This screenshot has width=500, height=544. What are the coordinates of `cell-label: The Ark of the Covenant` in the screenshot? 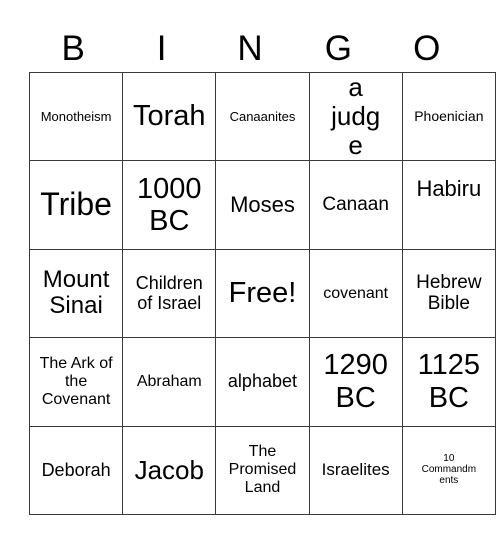 It's located at (76, 381).